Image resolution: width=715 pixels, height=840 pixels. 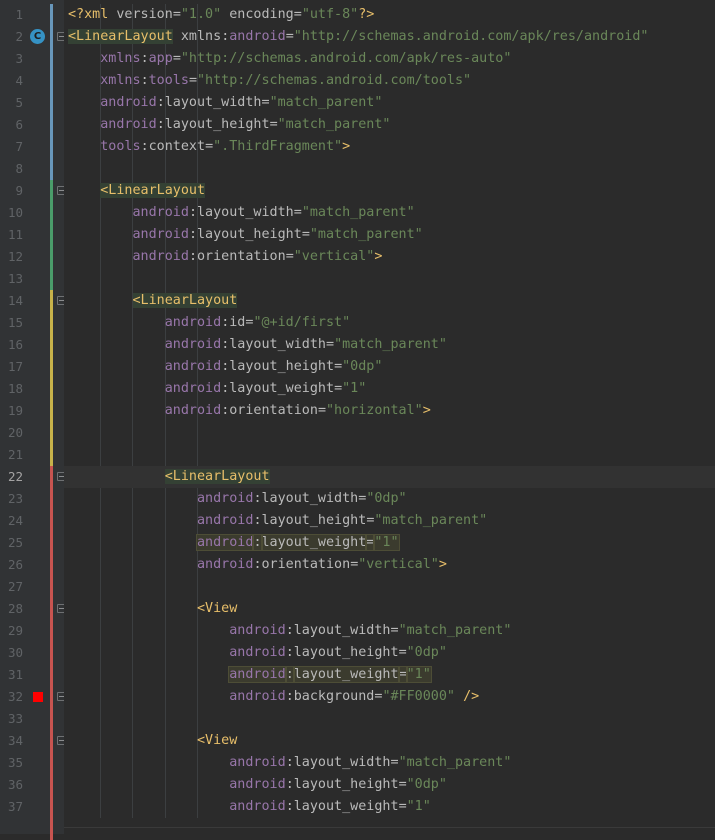 What do you see at coordinates (389, 323) in the screenshot?
I see `code-line: android:id="@+id/first"` at bounding box center [389, 323].